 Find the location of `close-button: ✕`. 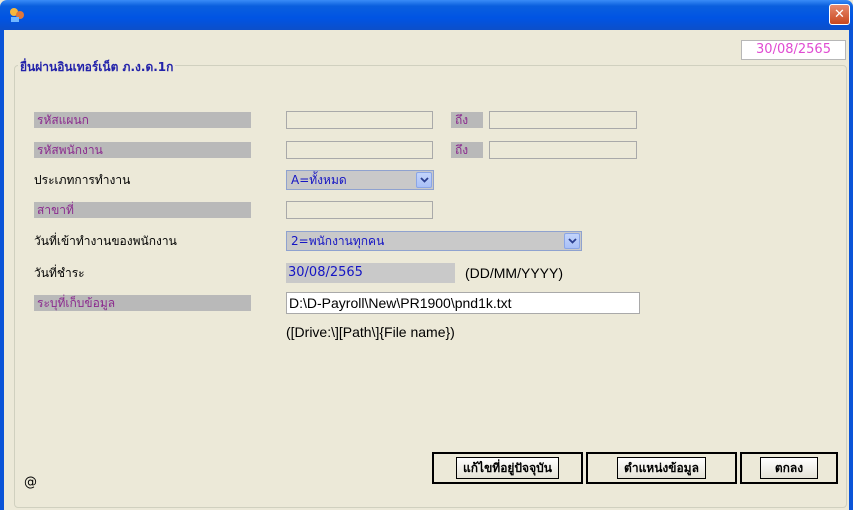

close-button: ✕ is located at coordinates (839, 14).